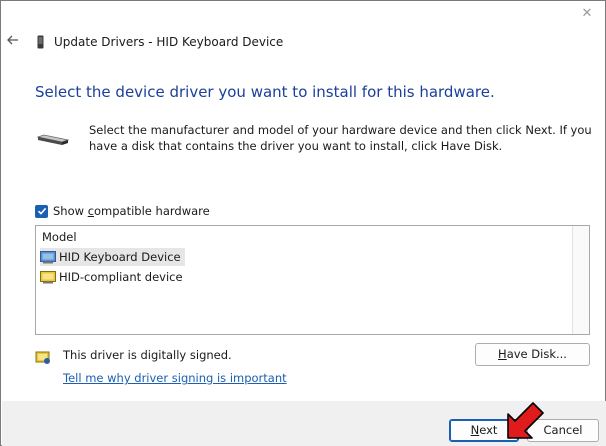  Describe the element at coordinates (48, 257) in the screenshot. I see `keyboard-device-icon` at that location.